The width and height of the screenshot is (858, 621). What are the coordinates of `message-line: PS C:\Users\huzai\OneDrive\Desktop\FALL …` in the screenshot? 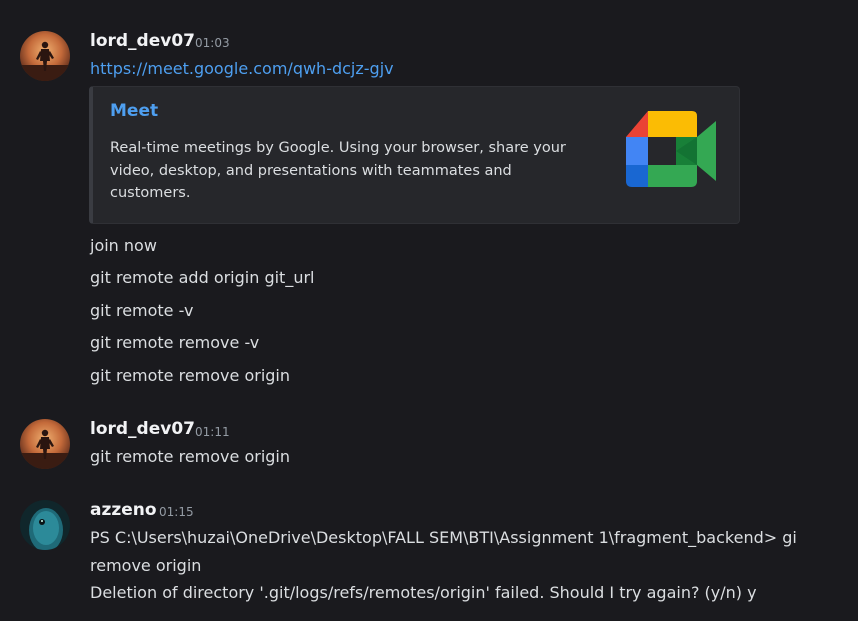 It's located at (443, 537).